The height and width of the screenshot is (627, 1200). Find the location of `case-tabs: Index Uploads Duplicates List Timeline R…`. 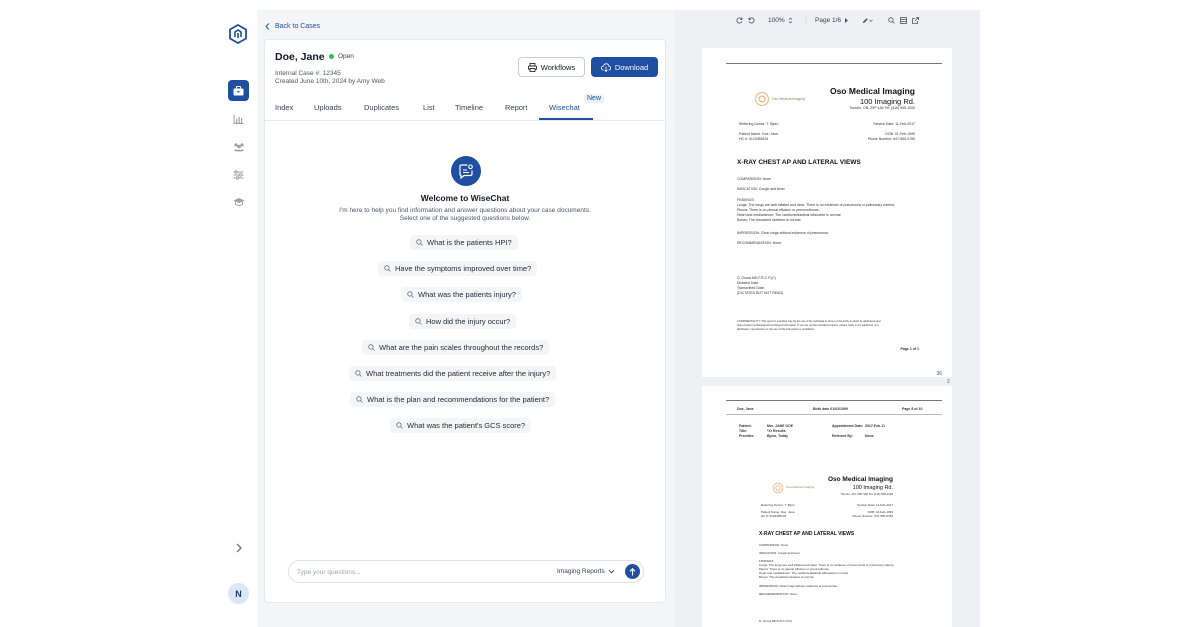

case-tabs: Index Uploads Duplicates List Timeline R… is located at coordinates (465, 107).